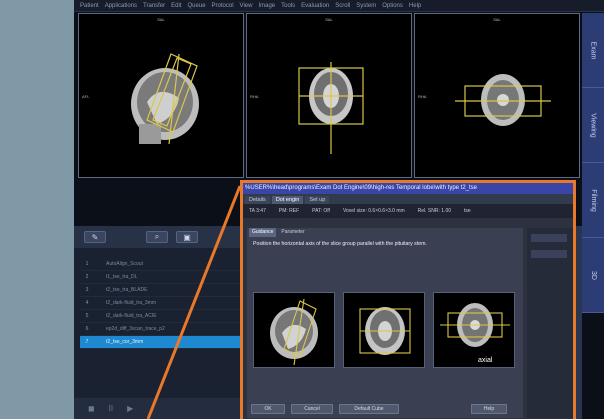 Image resolution: width=604 pixels, height=419 pixels. I want to click on left-margin, so click(37, 209).